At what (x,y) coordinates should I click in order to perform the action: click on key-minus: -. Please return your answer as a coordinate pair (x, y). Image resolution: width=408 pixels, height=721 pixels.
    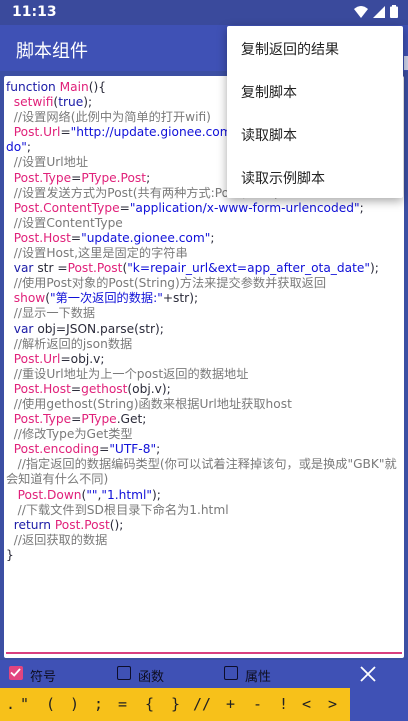
    Looking at the image, I should click on (257, 704).